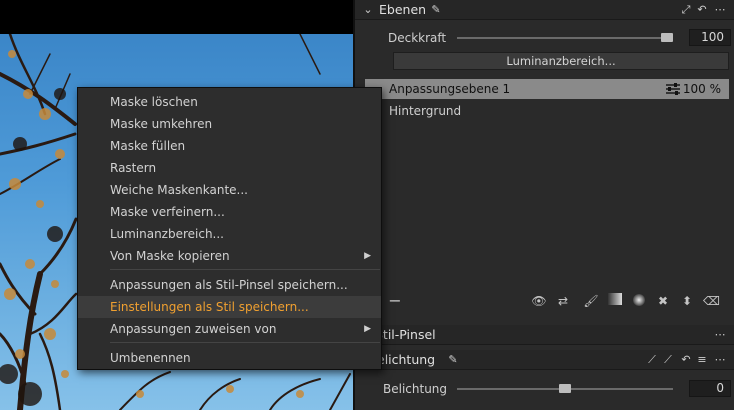  I want to click on layer-opacity: 100 %, so click(701, 89).